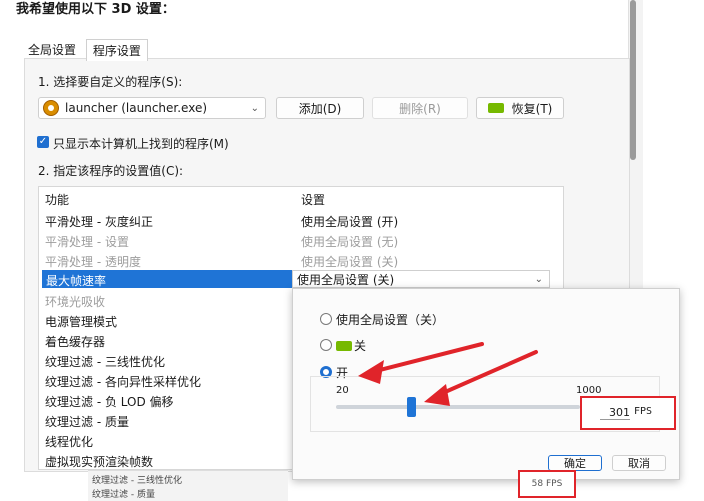  What do you see at coordinates (421, 363) in the screenshot?
I see `arrow-to-on-option` at bounding box center [421, 363].